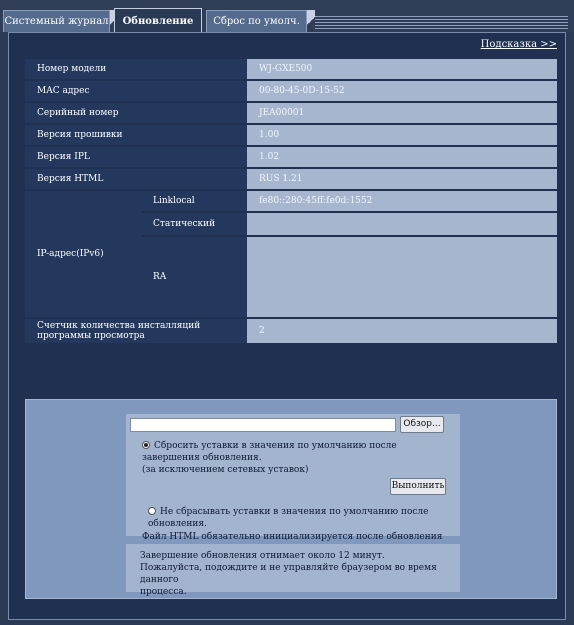 This screenshot has height=625, width=574. I want to click on firmware-file-input, so click(263, 425).